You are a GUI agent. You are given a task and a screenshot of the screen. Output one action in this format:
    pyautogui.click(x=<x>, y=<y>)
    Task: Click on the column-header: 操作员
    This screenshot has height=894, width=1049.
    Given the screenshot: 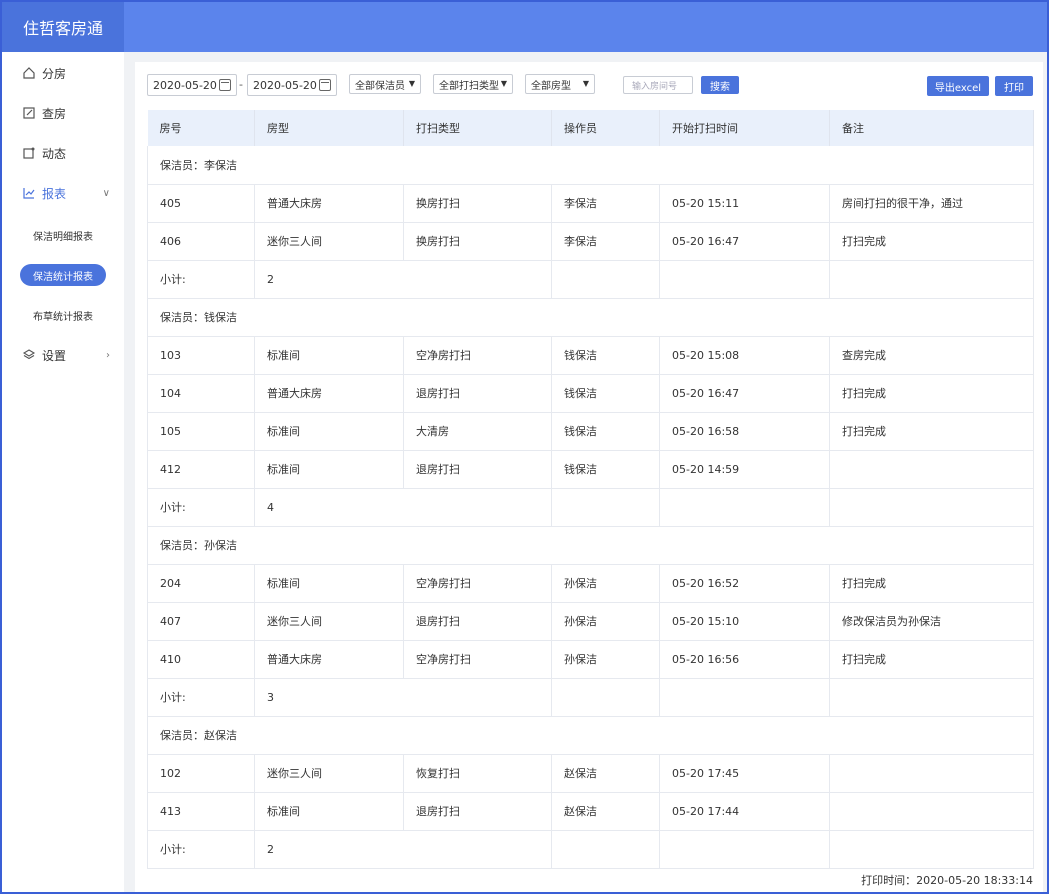 What is the action you would take?
    pyautogui.click(x=605, y=128)
    